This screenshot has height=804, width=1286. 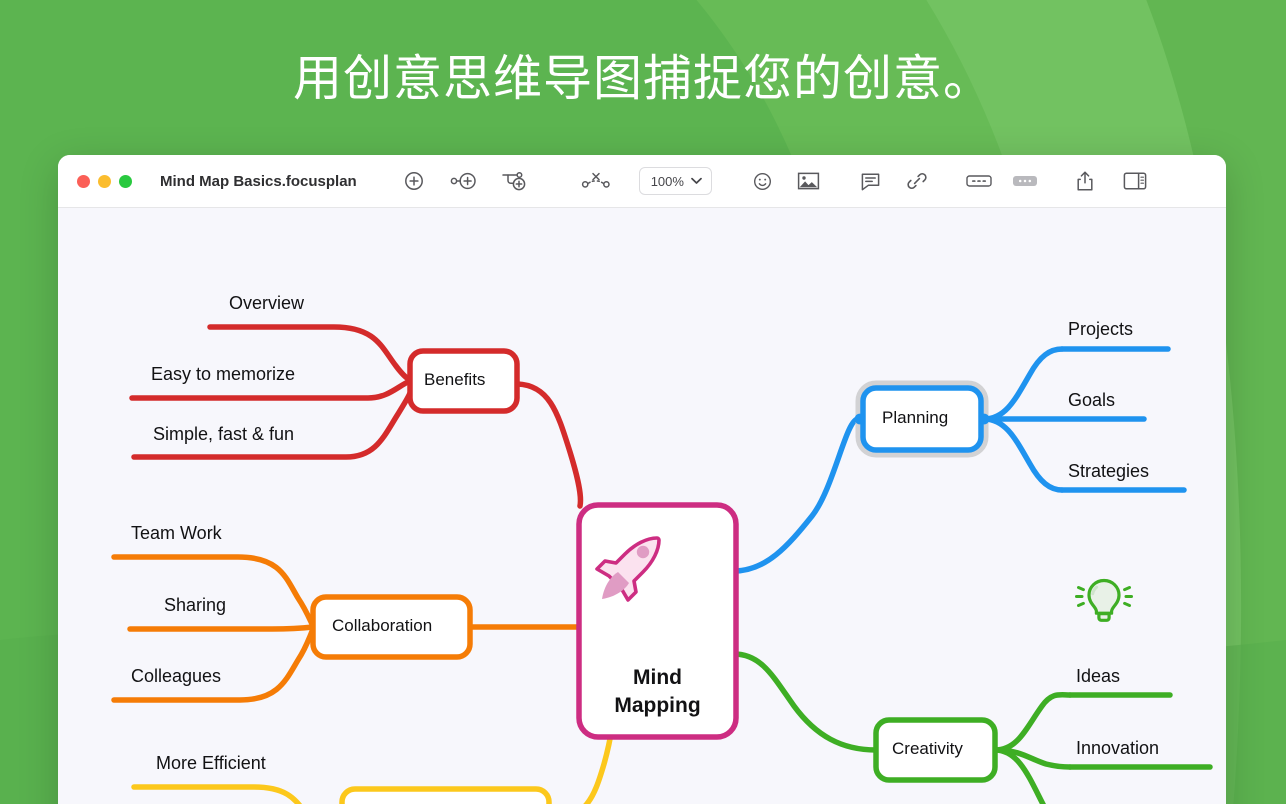 What do you see at coordinates (195, 605) in the screenshot?
I see `leaf-label-sharing: Sharing` at bounding box center [195, 605].